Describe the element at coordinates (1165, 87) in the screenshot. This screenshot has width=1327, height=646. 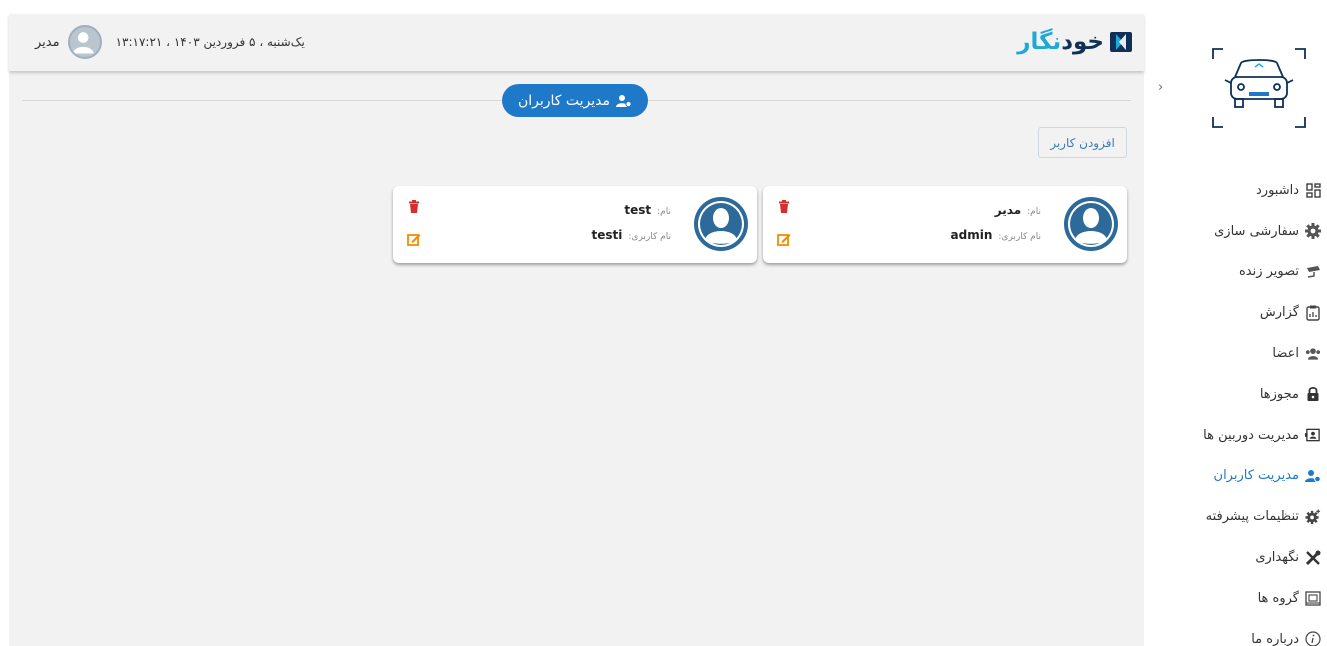
I see `sidebar-collapse-button: ›` at that location.